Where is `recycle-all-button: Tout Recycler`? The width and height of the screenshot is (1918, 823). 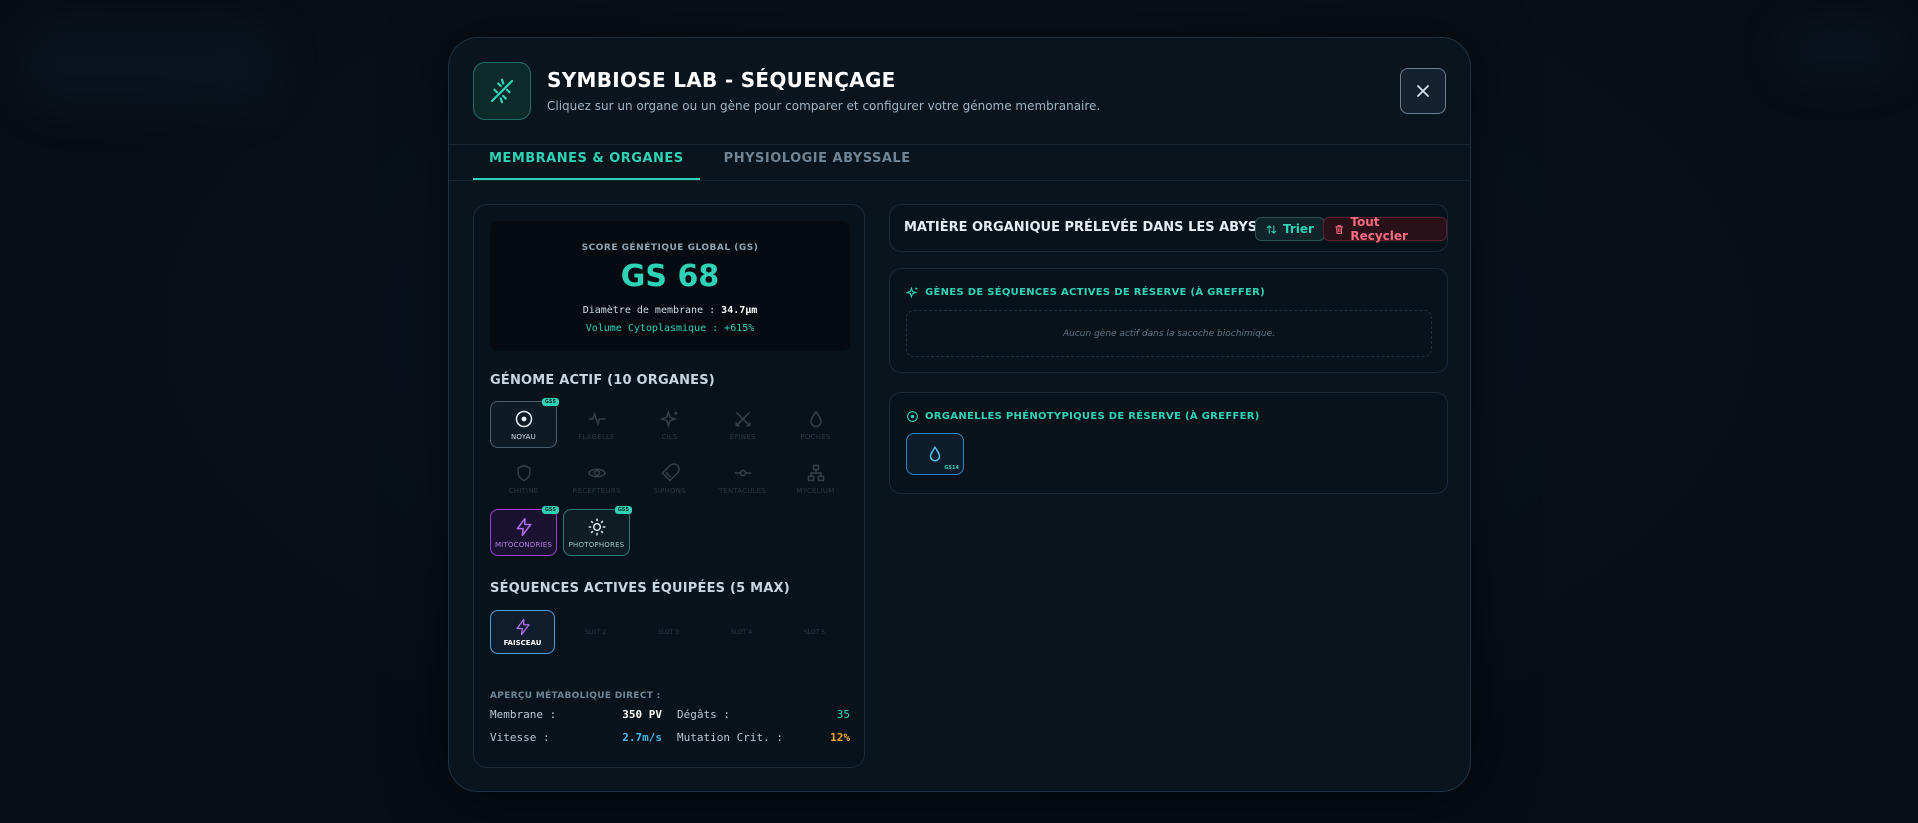 recycle-all-button: Tout Recycler is located at coordinates (1385, 229).